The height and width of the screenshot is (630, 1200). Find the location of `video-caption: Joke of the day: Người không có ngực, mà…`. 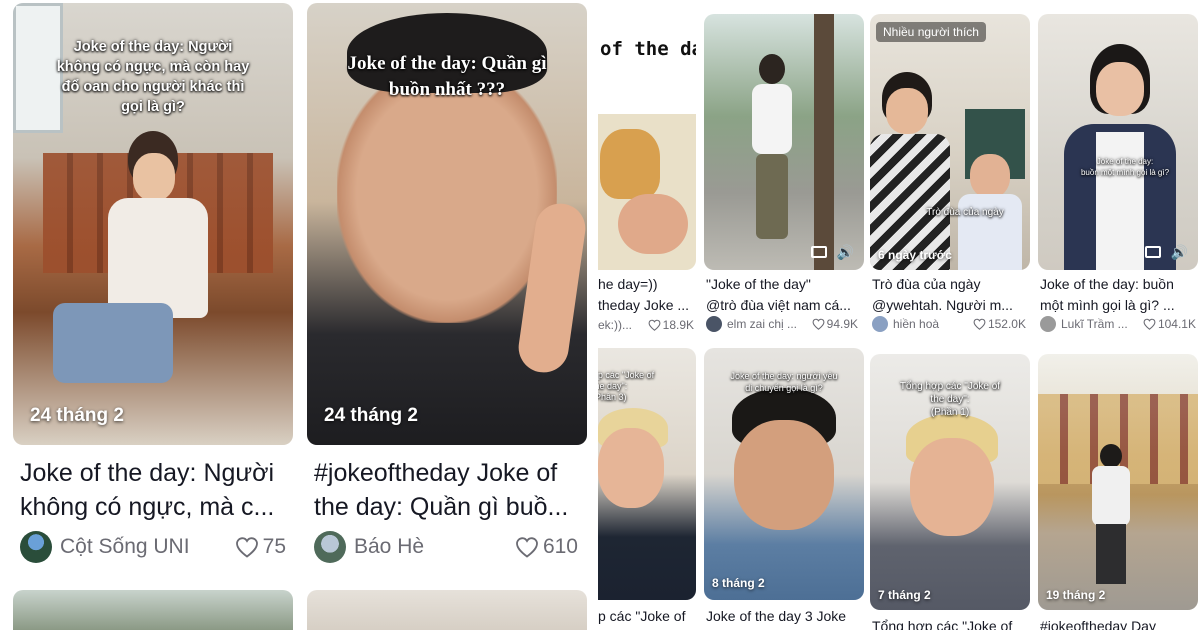

video-caption: Joke of the day: Người không có ngực, mà… is located at coordinates (158, 492).